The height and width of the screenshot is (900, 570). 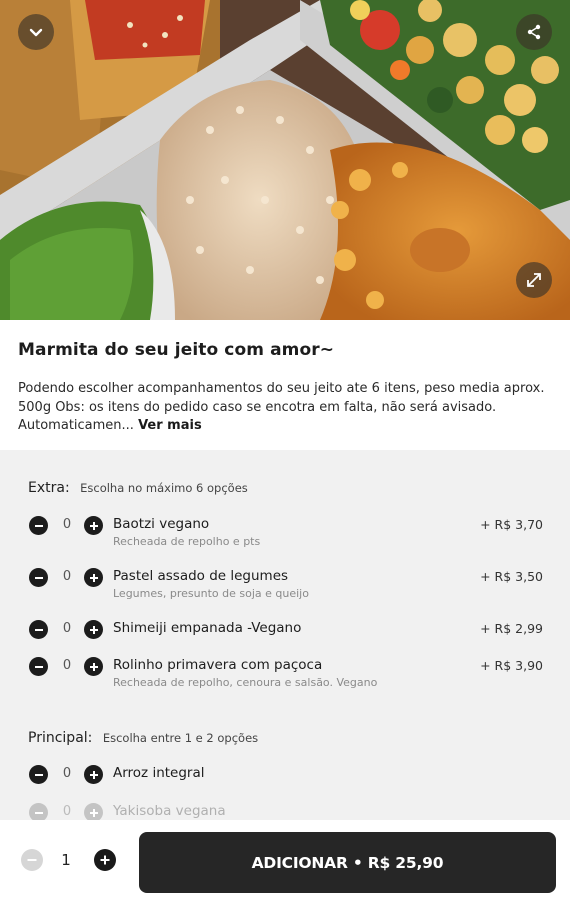 I want to click on option-price: + R$ 3,70, so click(x=511, y=524).